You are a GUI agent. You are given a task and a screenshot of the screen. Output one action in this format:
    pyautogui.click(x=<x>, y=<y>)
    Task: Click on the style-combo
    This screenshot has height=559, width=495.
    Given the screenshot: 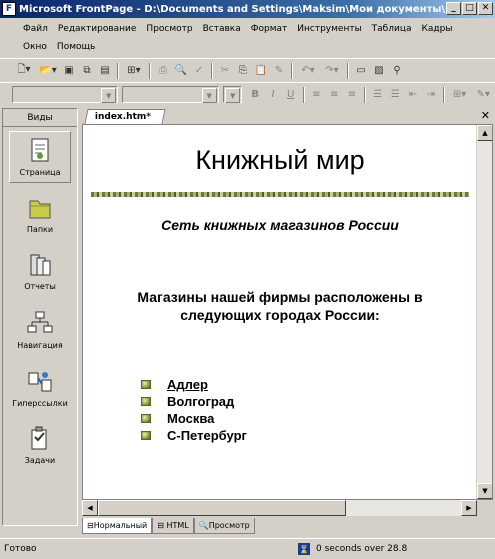 What is the action you would take?
    pyautogui.click(x=65, y=94)
    